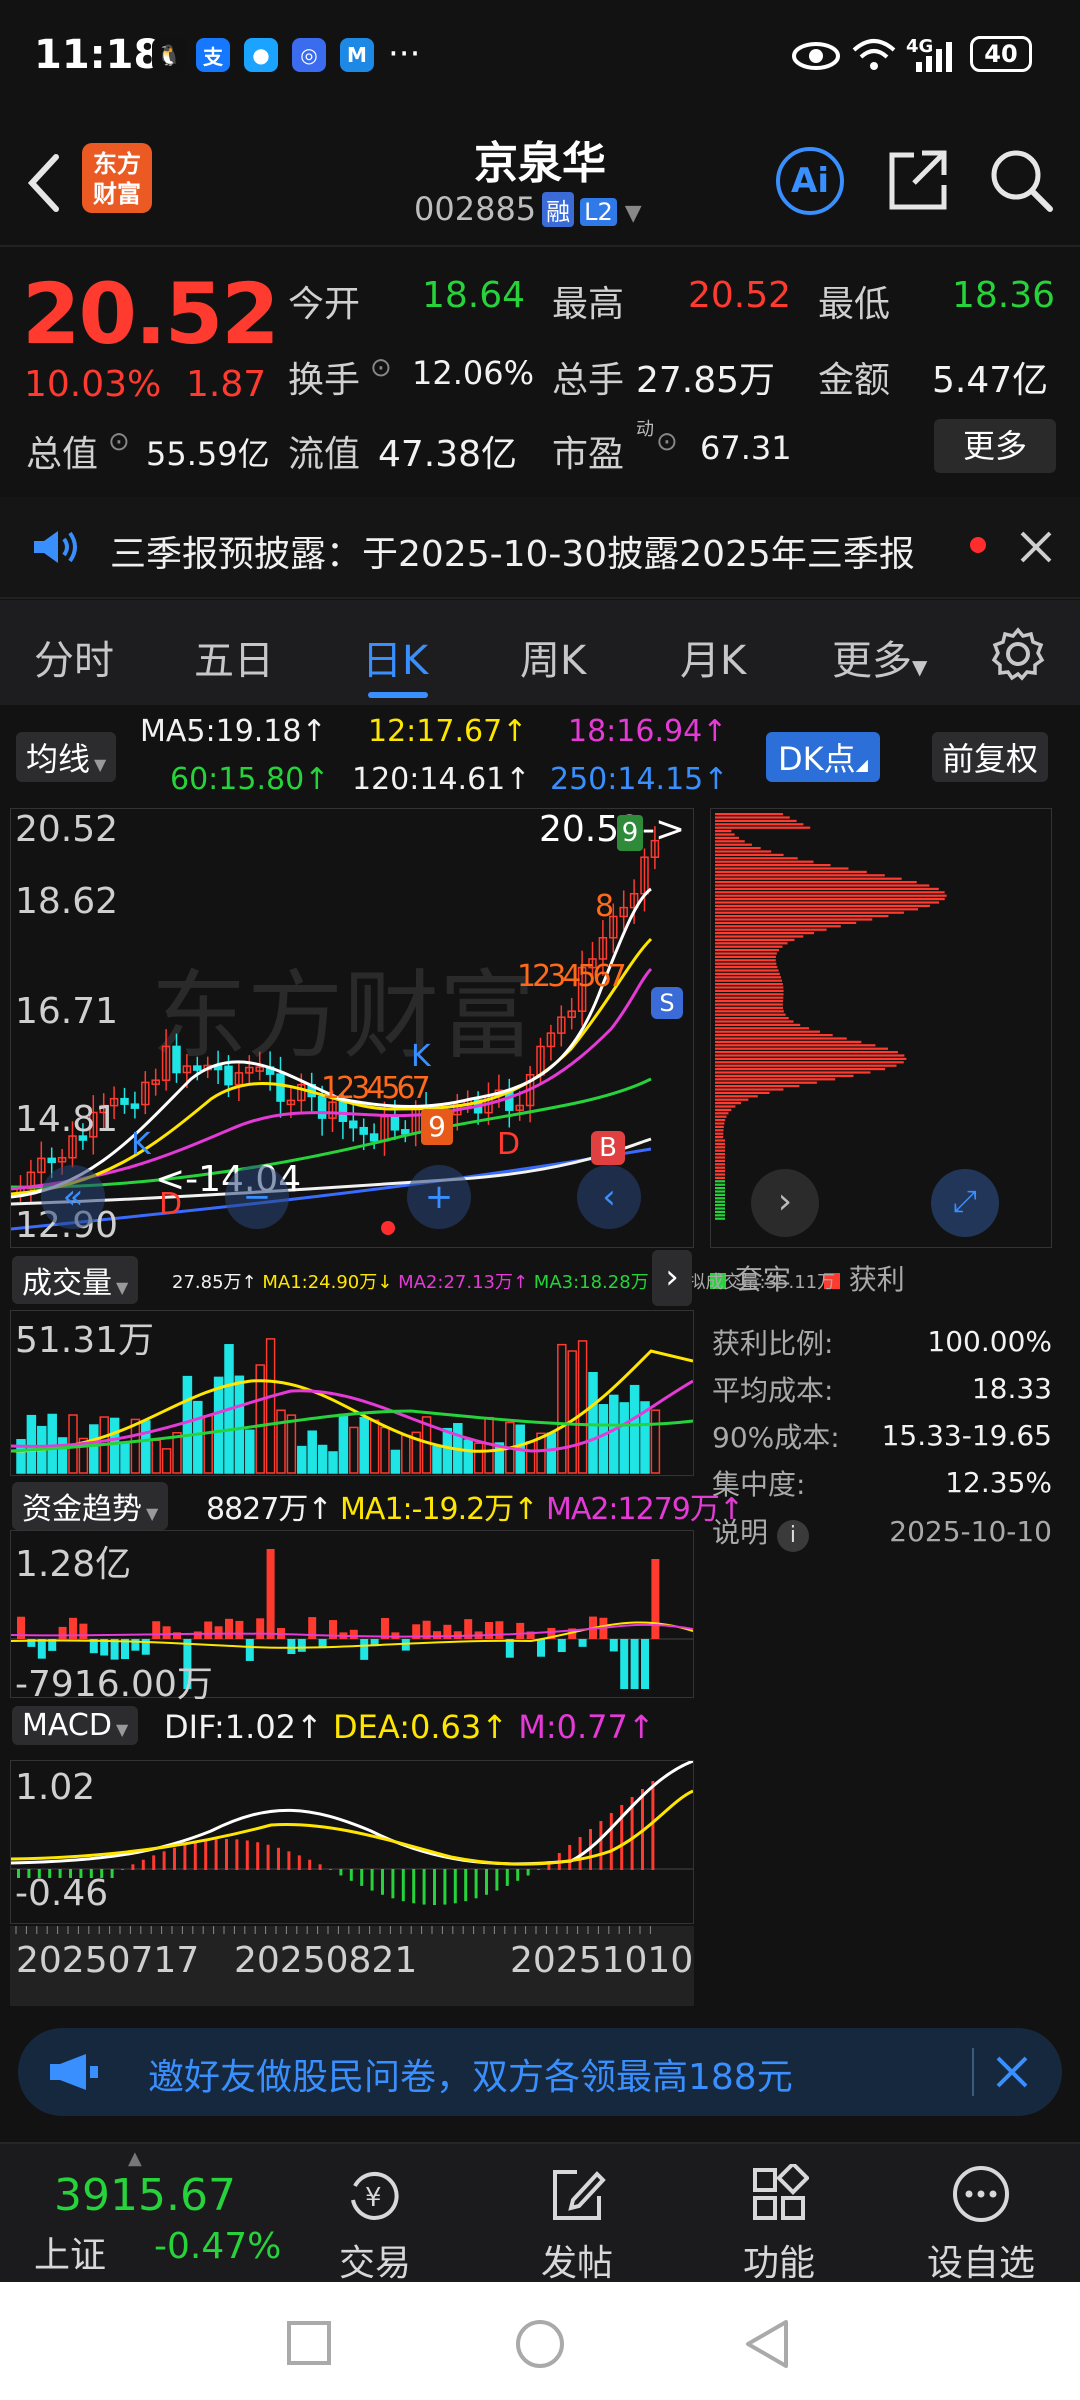  Describe the element at coordinates (981, 2225) in the screenshot. I see `nav-add-watchlist: 设自选` at that location.